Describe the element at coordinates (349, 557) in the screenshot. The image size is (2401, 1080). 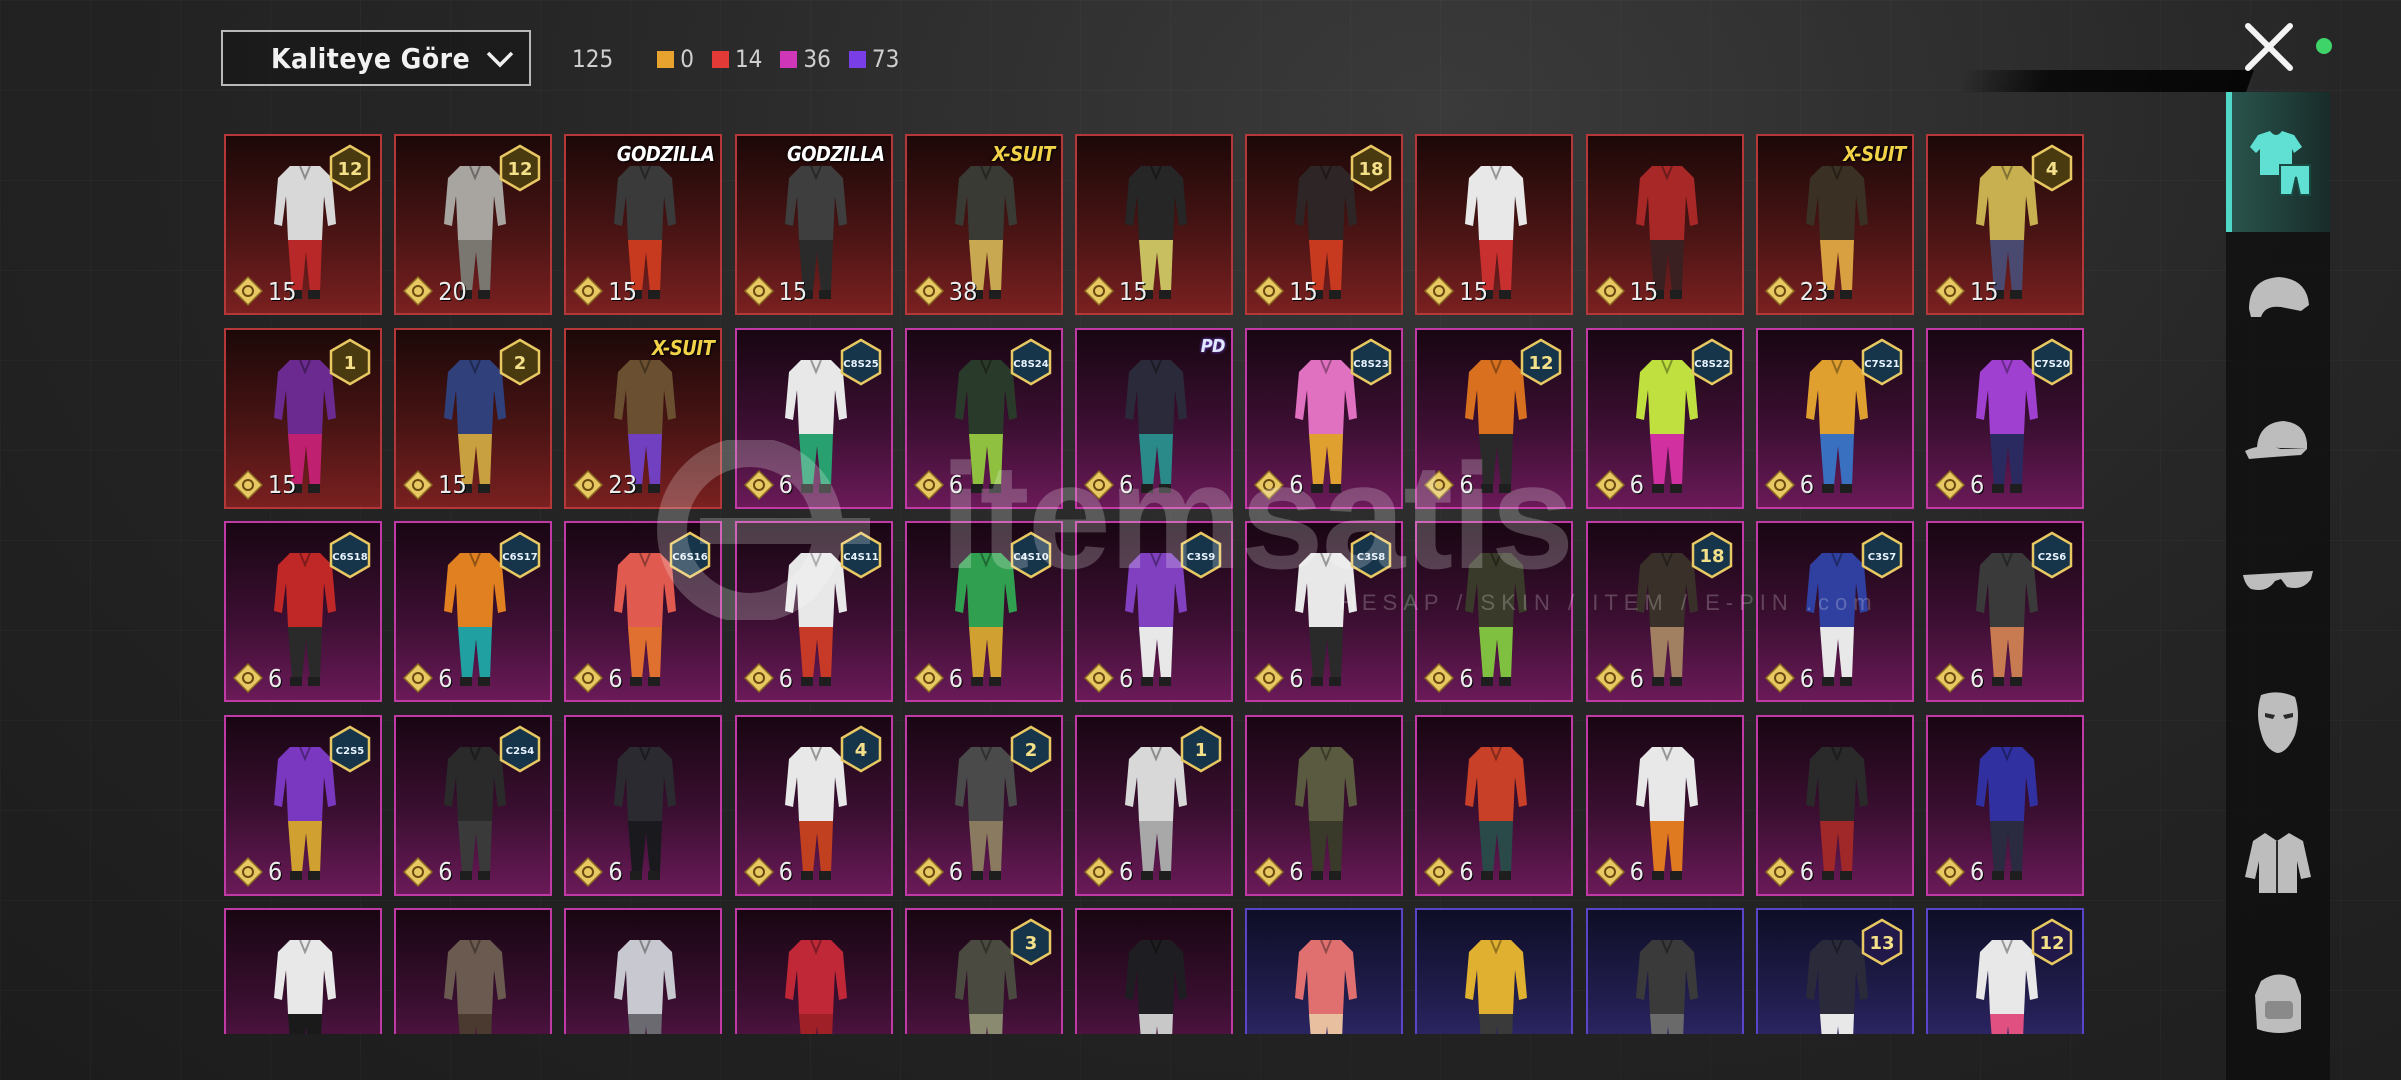
I see `season-badge-label: C6S18` at that location.